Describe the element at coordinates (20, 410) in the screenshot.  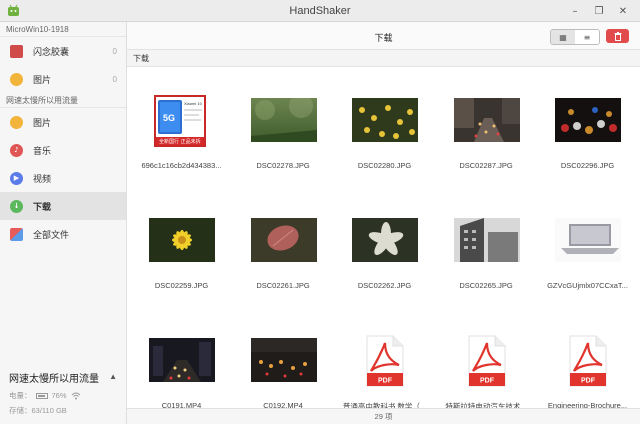
I see `storage-label: 存储：` at that location.